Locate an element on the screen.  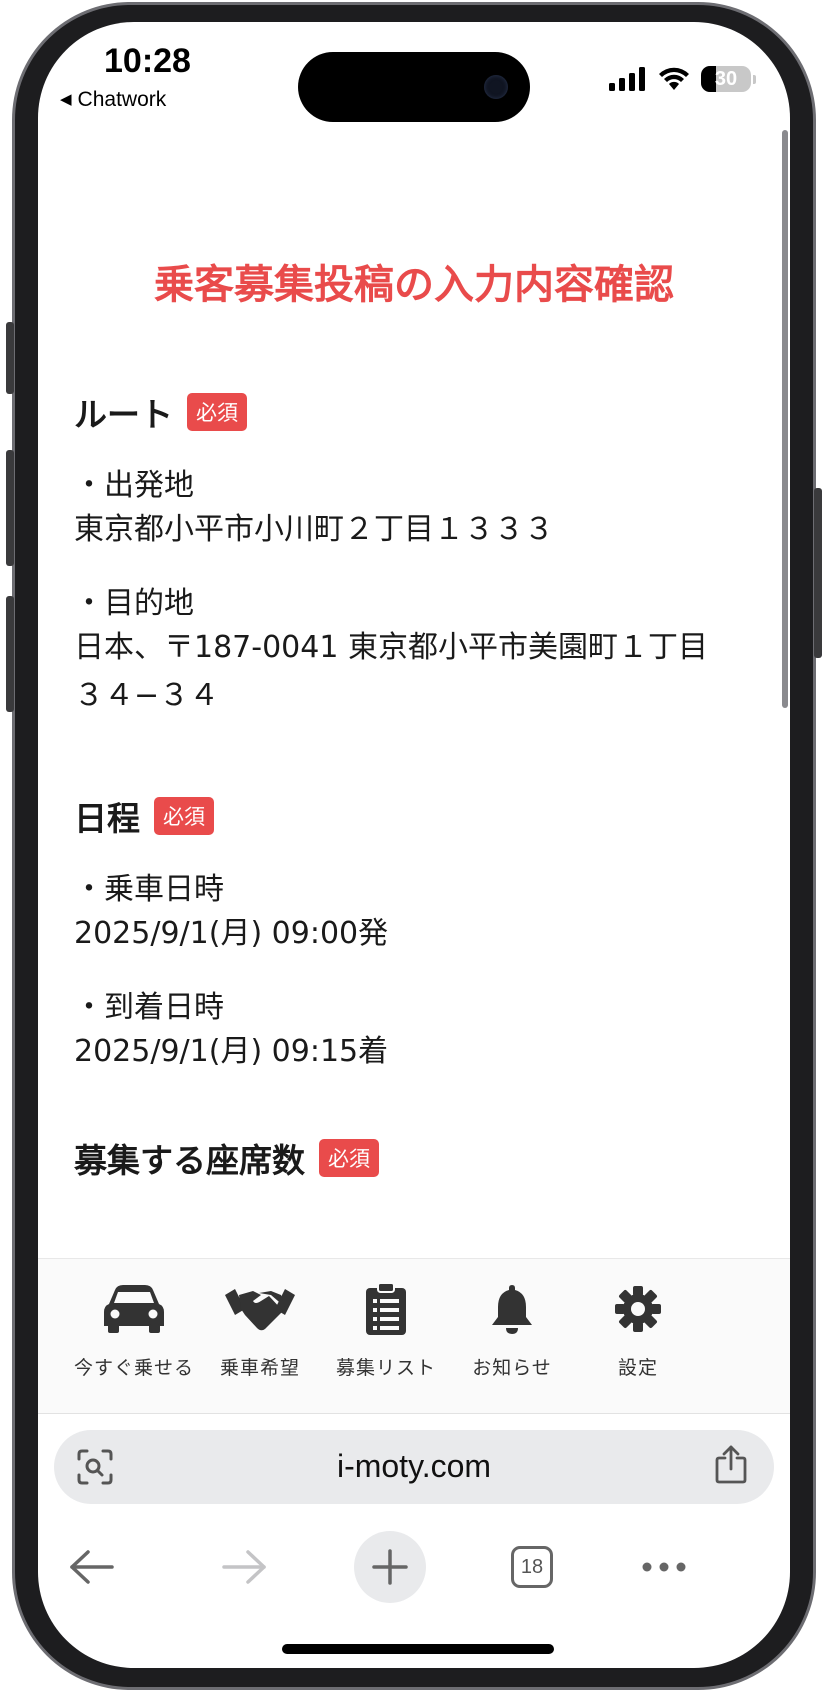
more-dots-icon is located at coordinates (664, 1567).